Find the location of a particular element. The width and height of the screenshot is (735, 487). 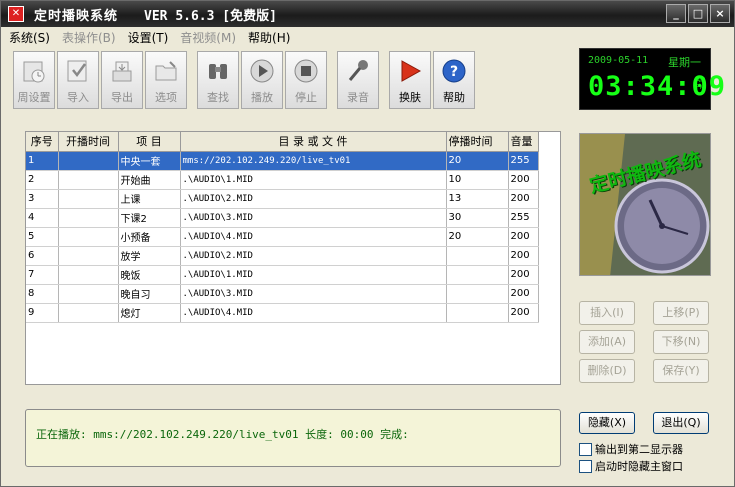

menu-help: 帮助(H) is located at coordinates (269, 37).